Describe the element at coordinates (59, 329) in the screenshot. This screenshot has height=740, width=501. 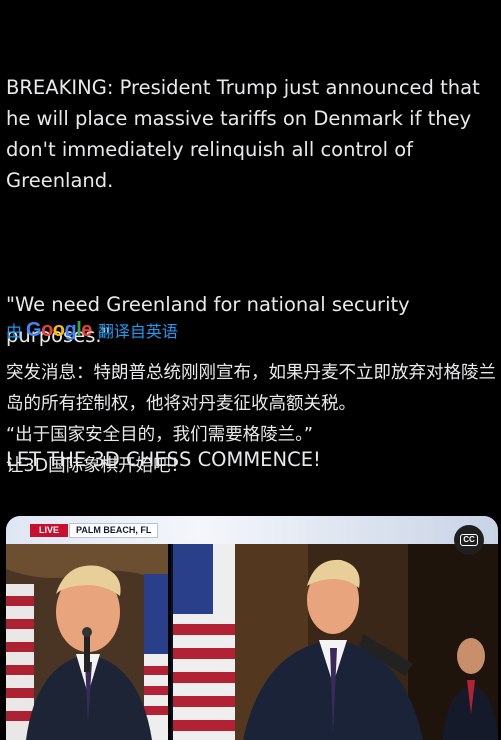
I see `google-logo: Google` at that location.